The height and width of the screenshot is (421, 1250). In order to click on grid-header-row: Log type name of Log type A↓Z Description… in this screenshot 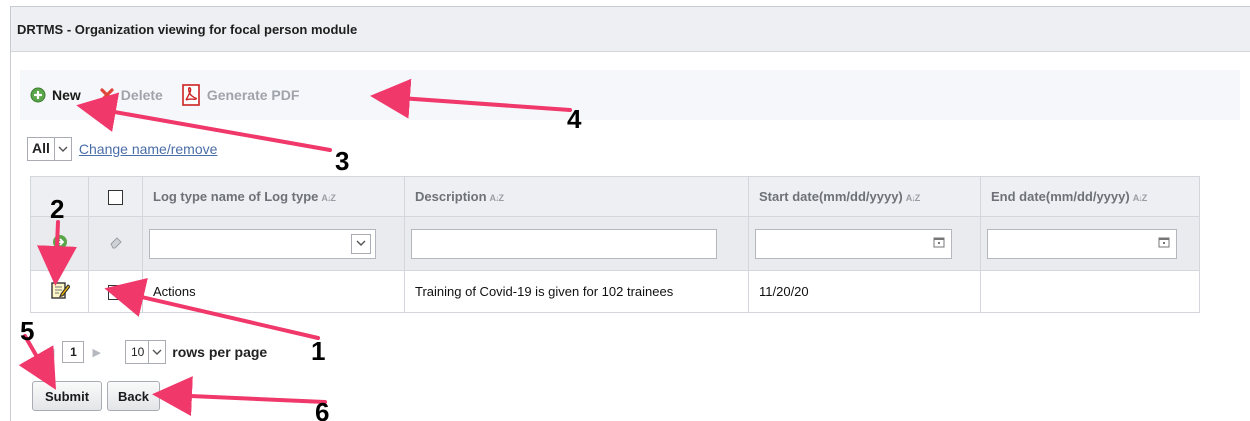, I will do `click(615, 196)`.